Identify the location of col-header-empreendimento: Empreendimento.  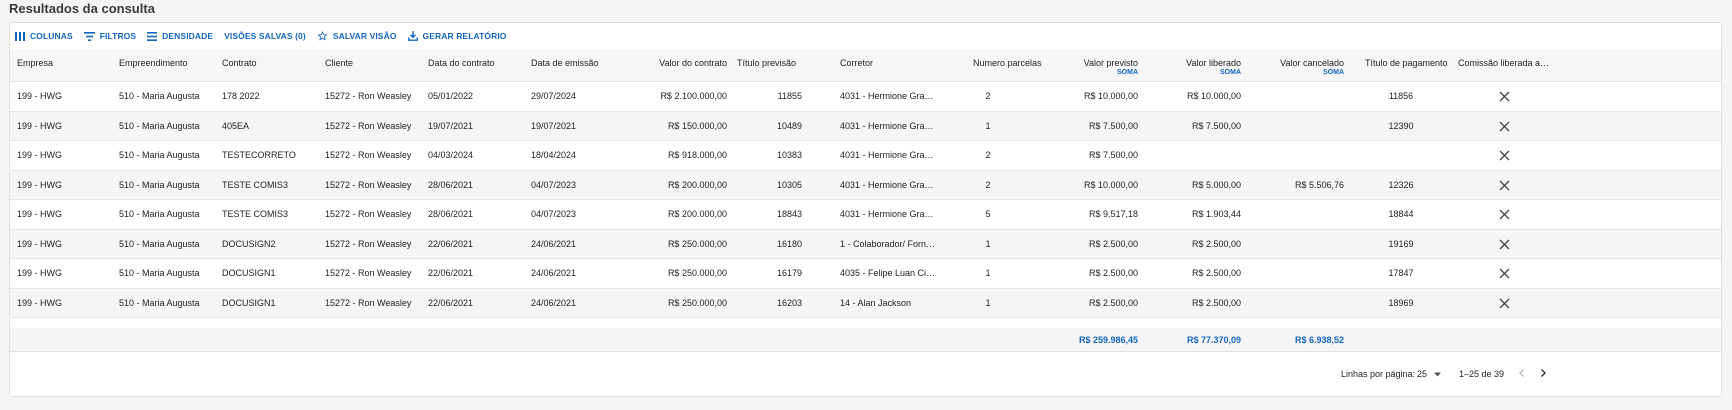
(166, 63).